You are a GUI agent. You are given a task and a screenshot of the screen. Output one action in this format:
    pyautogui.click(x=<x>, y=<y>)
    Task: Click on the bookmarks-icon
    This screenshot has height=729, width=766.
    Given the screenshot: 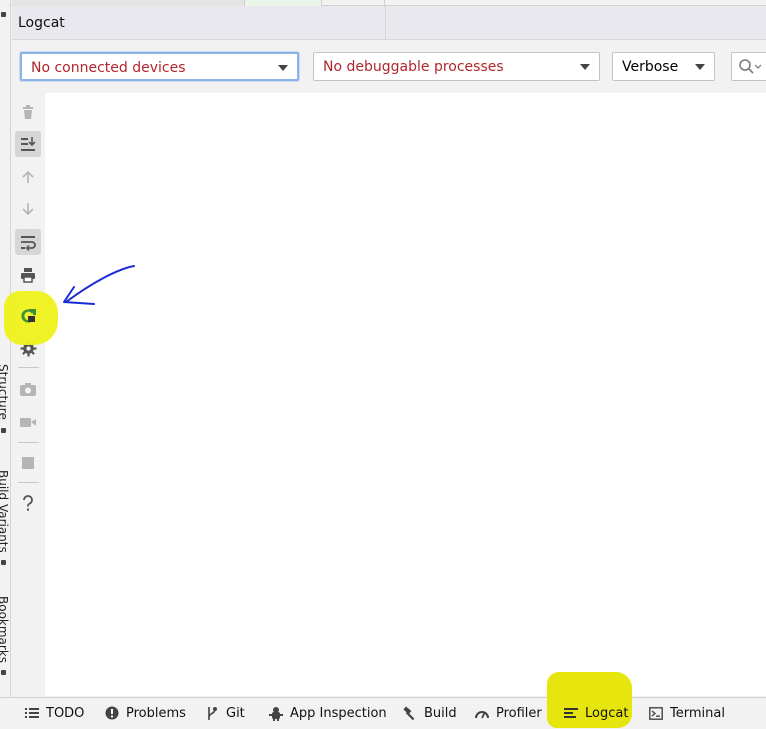 What is the action you would take?
    pyautogui.click(x=3, y=562)
    